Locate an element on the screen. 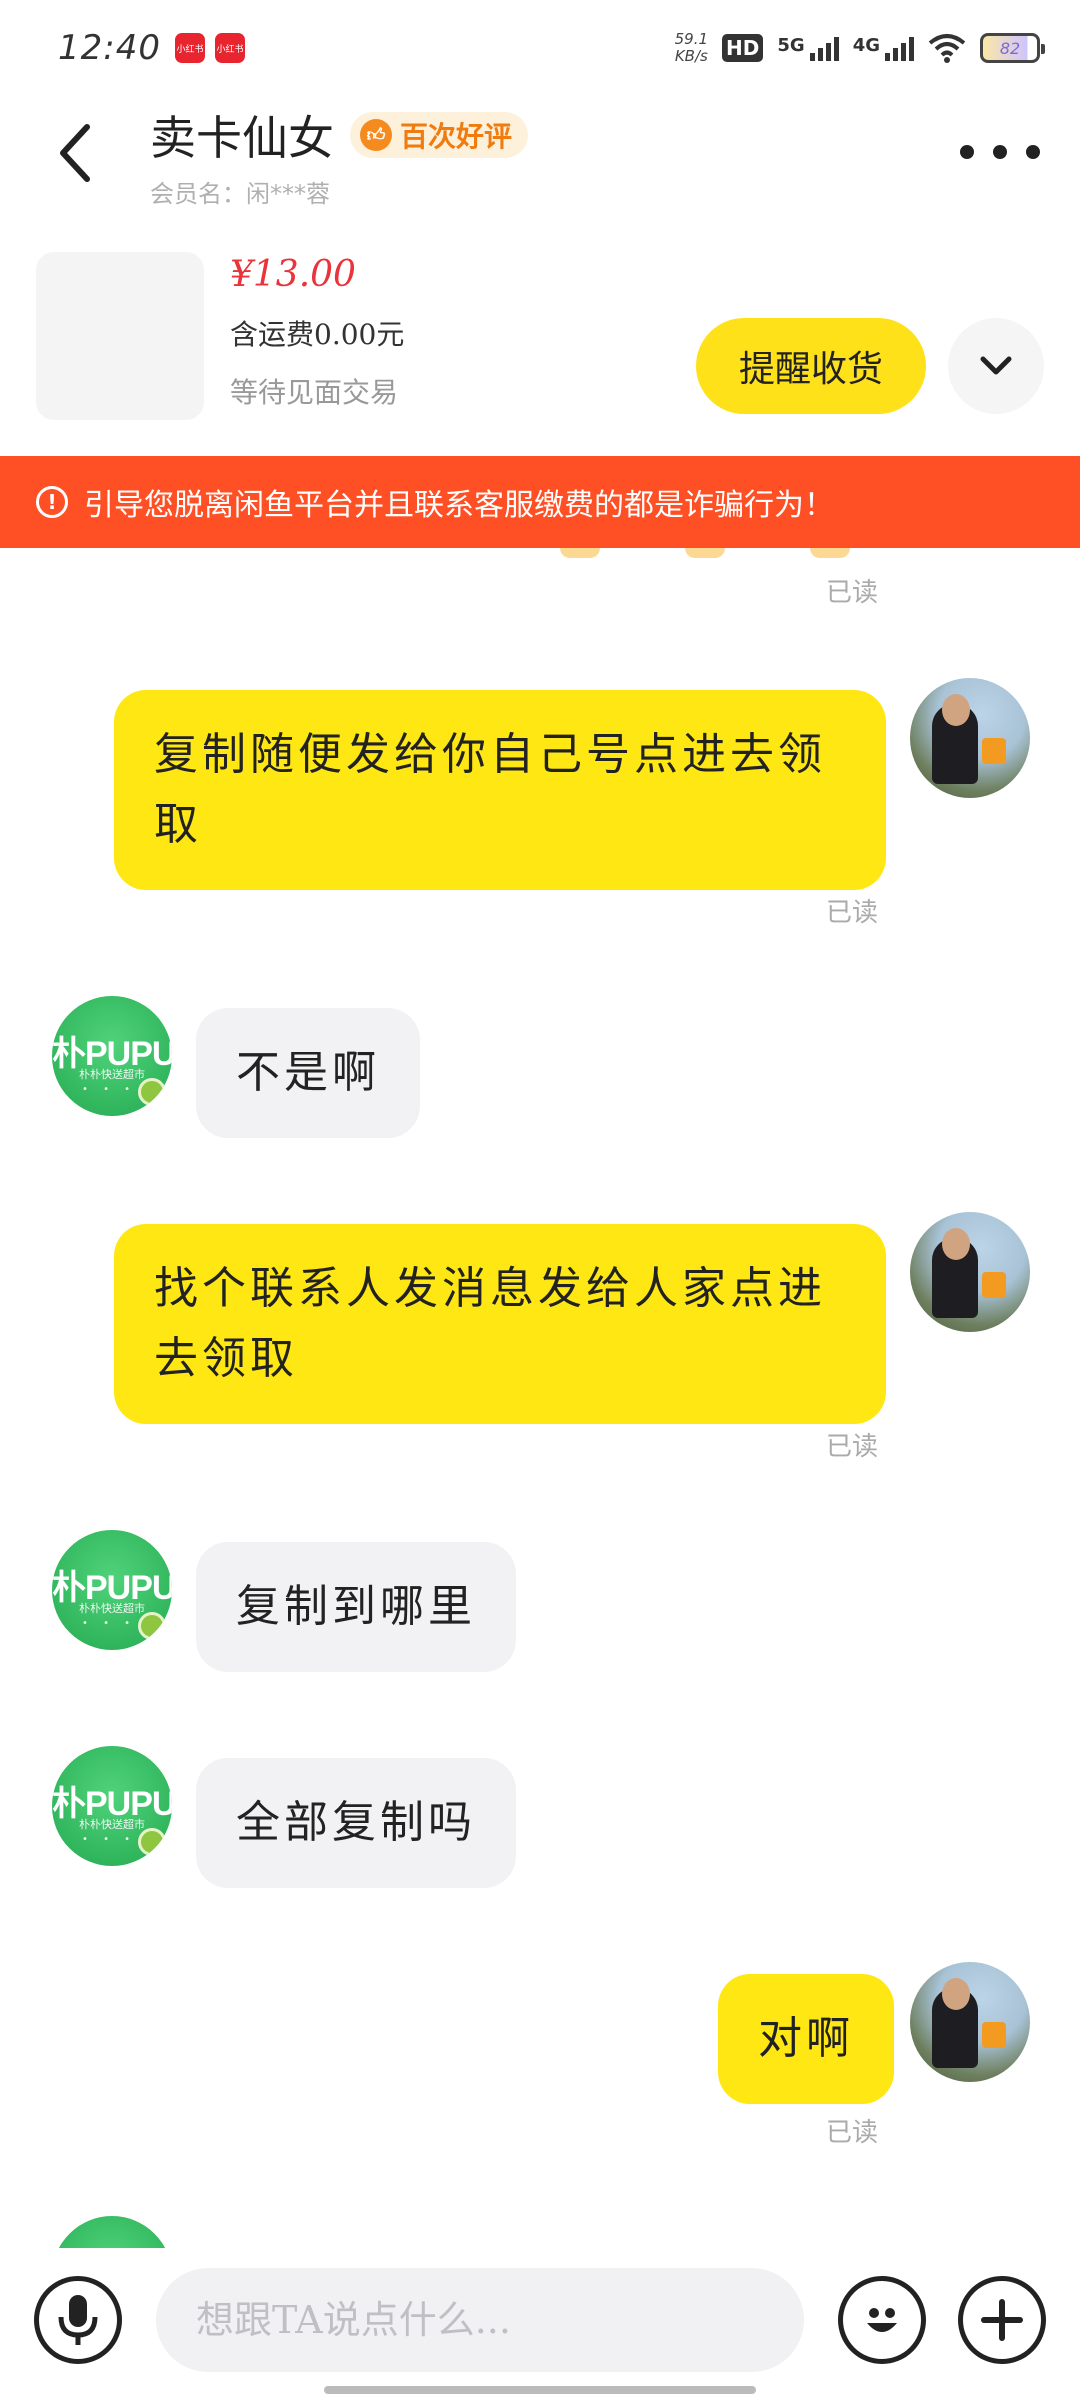 This screenshot has height=2400, width=1080. expand-button is located at coordinates (996, 366).